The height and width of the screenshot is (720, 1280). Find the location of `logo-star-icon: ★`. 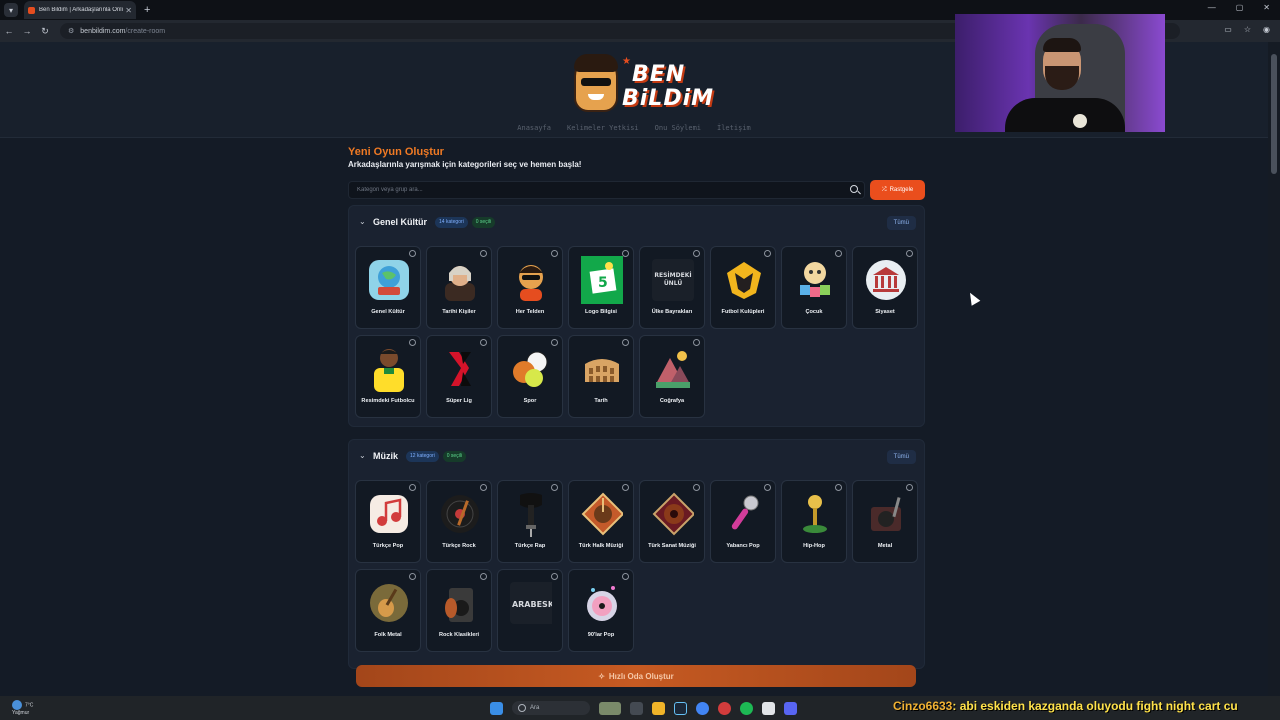

logo-star-icon: ★ is located at coordinates (626, 61).